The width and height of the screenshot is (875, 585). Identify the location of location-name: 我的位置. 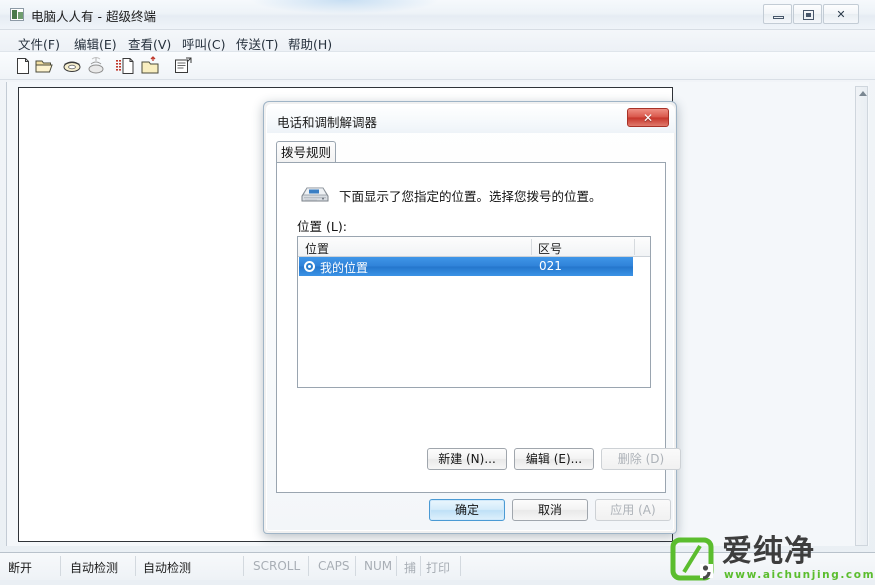
(344, 268).